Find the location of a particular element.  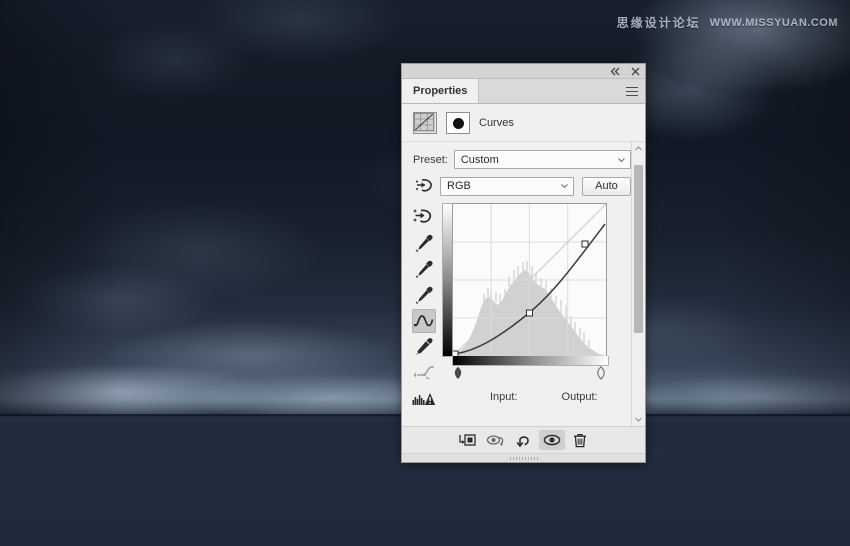

curves-plot-area is located at coordinates (529, 280).